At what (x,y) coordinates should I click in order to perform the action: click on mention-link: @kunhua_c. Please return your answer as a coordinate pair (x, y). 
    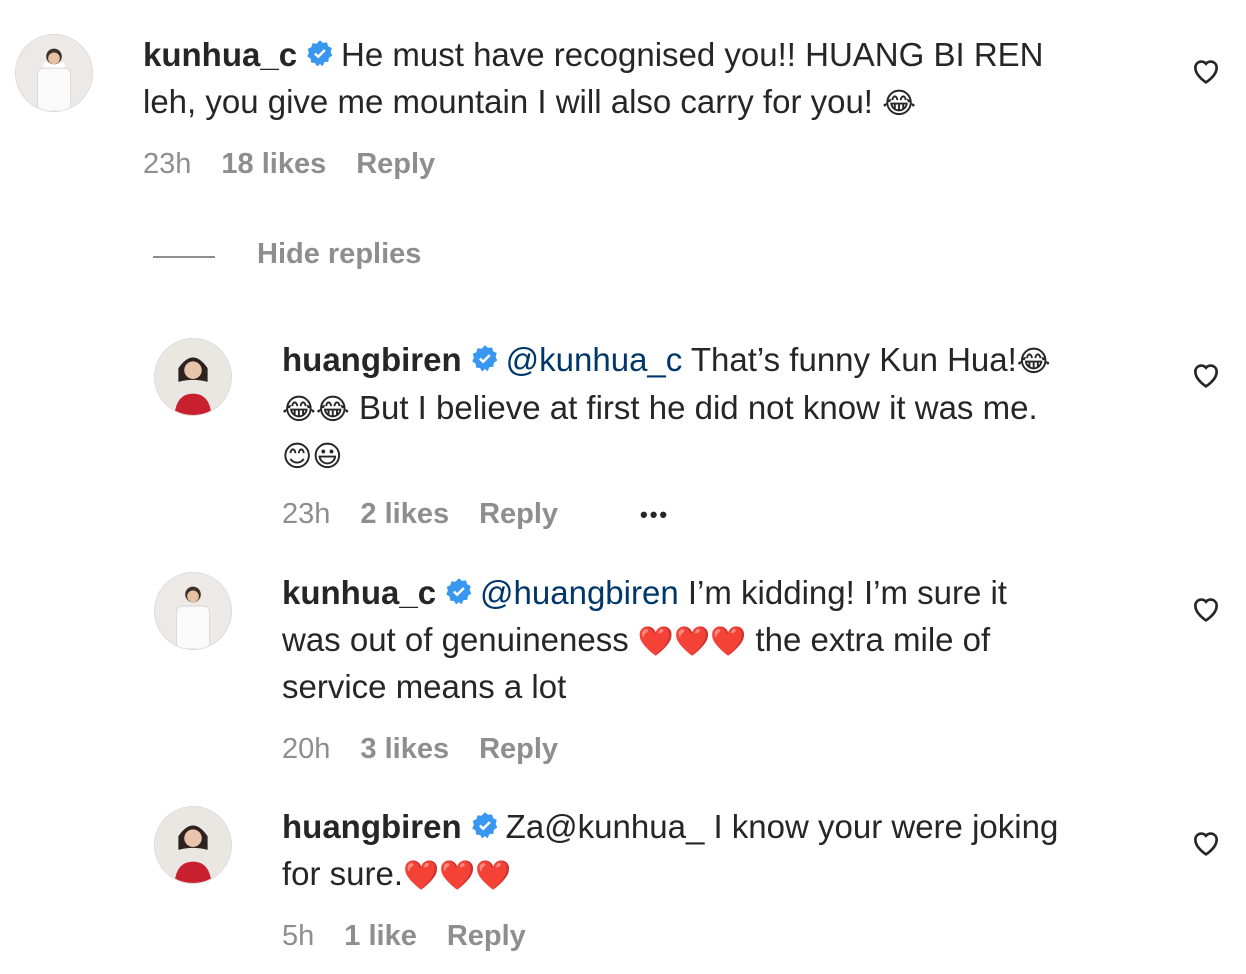
    Looking at the image, I should click on (594, 359).